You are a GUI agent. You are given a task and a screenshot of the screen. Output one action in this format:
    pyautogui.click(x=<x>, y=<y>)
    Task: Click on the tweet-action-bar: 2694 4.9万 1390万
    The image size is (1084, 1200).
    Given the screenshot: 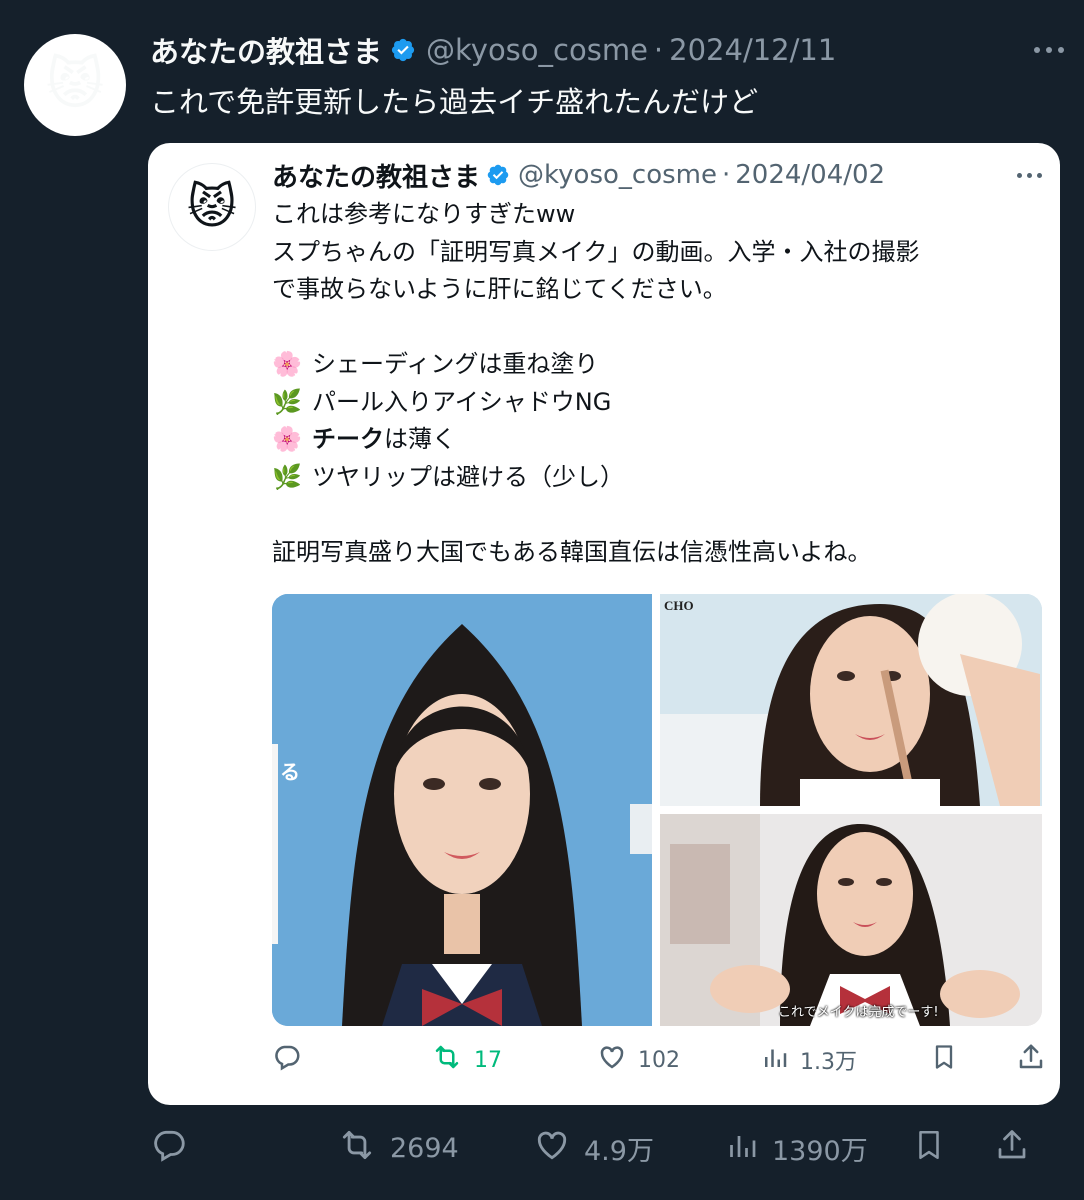 What is the action you would take?
    pyautogui.click(x=605, y=1148)
    